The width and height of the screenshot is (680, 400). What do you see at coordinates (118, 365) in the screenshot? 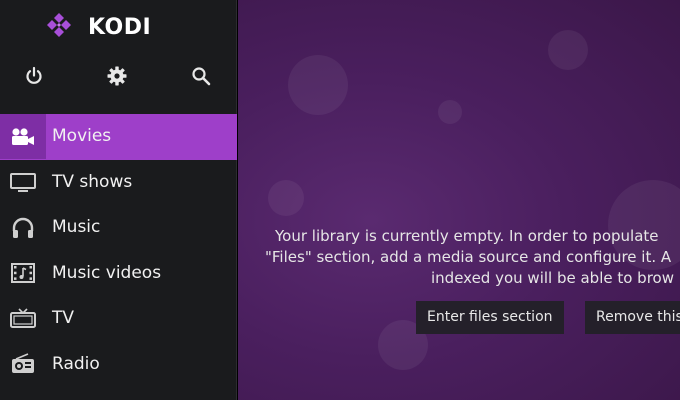
I see `sidebar-item-radio: Radio` at bounding box center [118, 365].